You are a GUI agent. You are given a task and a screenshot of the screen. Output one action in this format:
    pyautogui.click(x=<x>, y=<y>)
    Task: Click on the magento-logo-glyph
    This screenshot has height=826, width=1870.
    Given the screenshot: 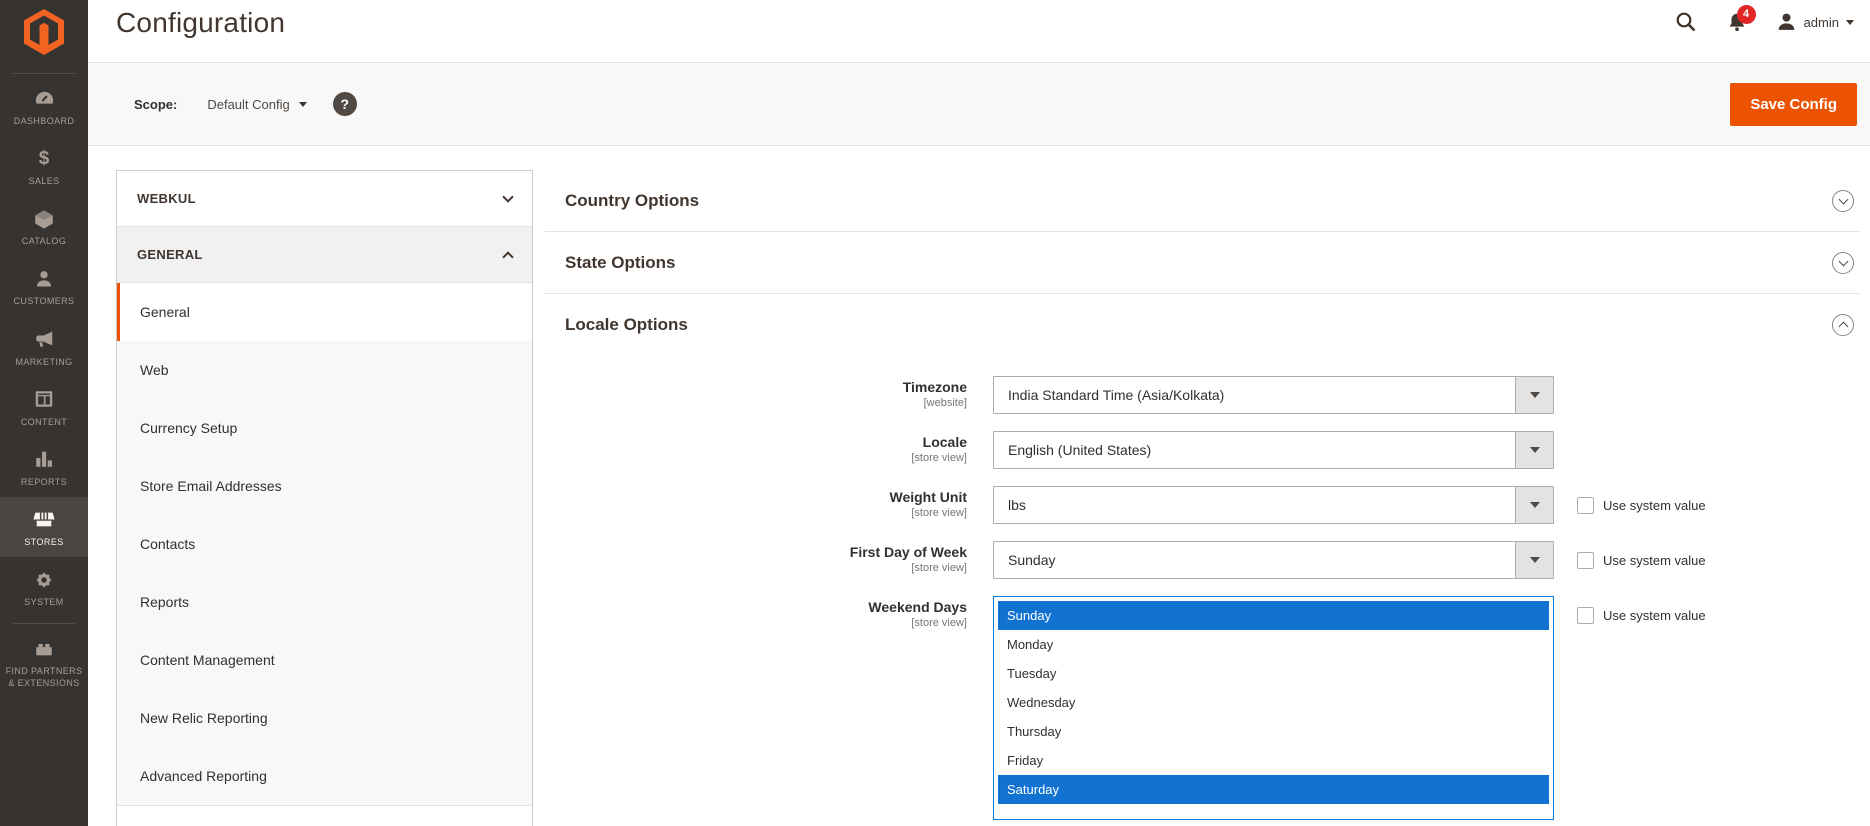 What is the action you would take?
    pyautogui.click(x=44, y=32)
    